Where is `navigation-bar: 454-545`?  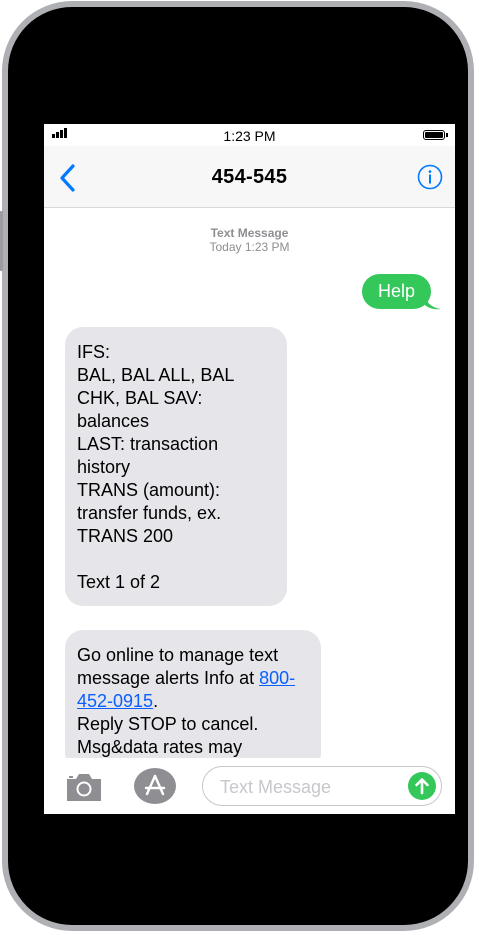 navigation-bar: 454-545 is located at coordinates (249, 177).